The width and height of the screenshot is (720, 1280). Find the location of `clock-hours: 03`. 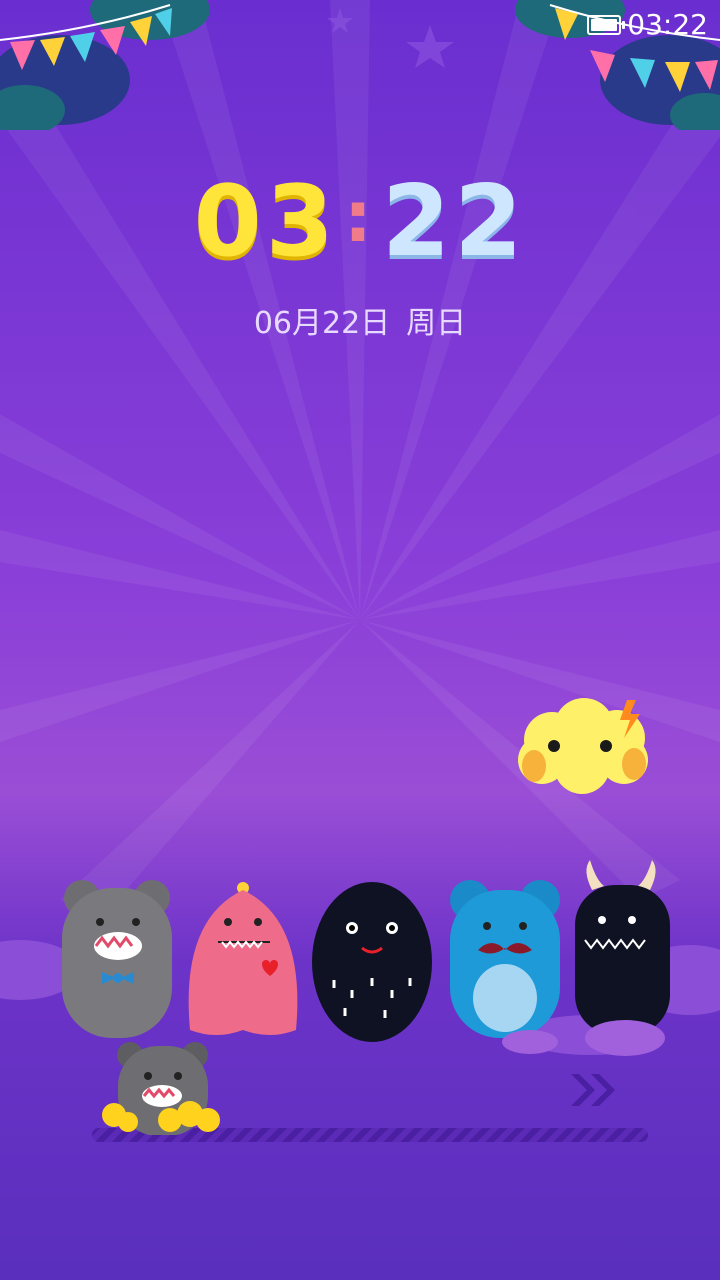

clock-hours: 03 is located at coordinates (265, 222).